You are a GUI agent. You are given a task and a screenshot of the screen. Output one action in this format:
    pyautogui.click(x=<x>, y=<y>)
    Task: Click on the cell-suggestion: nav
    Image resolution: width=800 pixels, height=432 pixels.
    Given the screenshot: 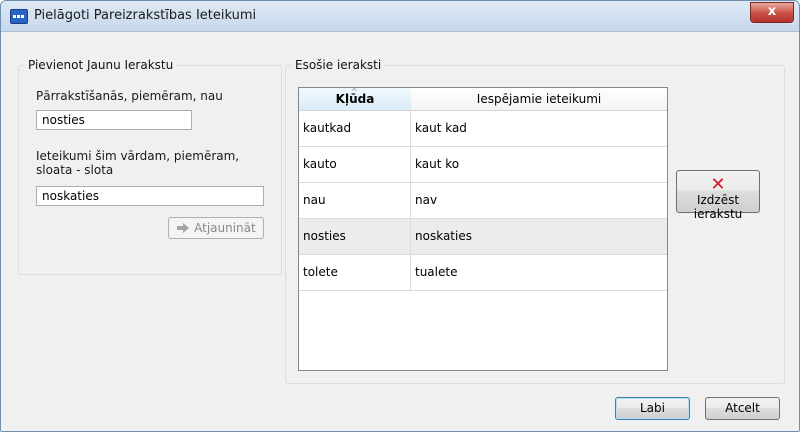 What is the action you would take?
    pyautogui.click(x=426, y=200)
    